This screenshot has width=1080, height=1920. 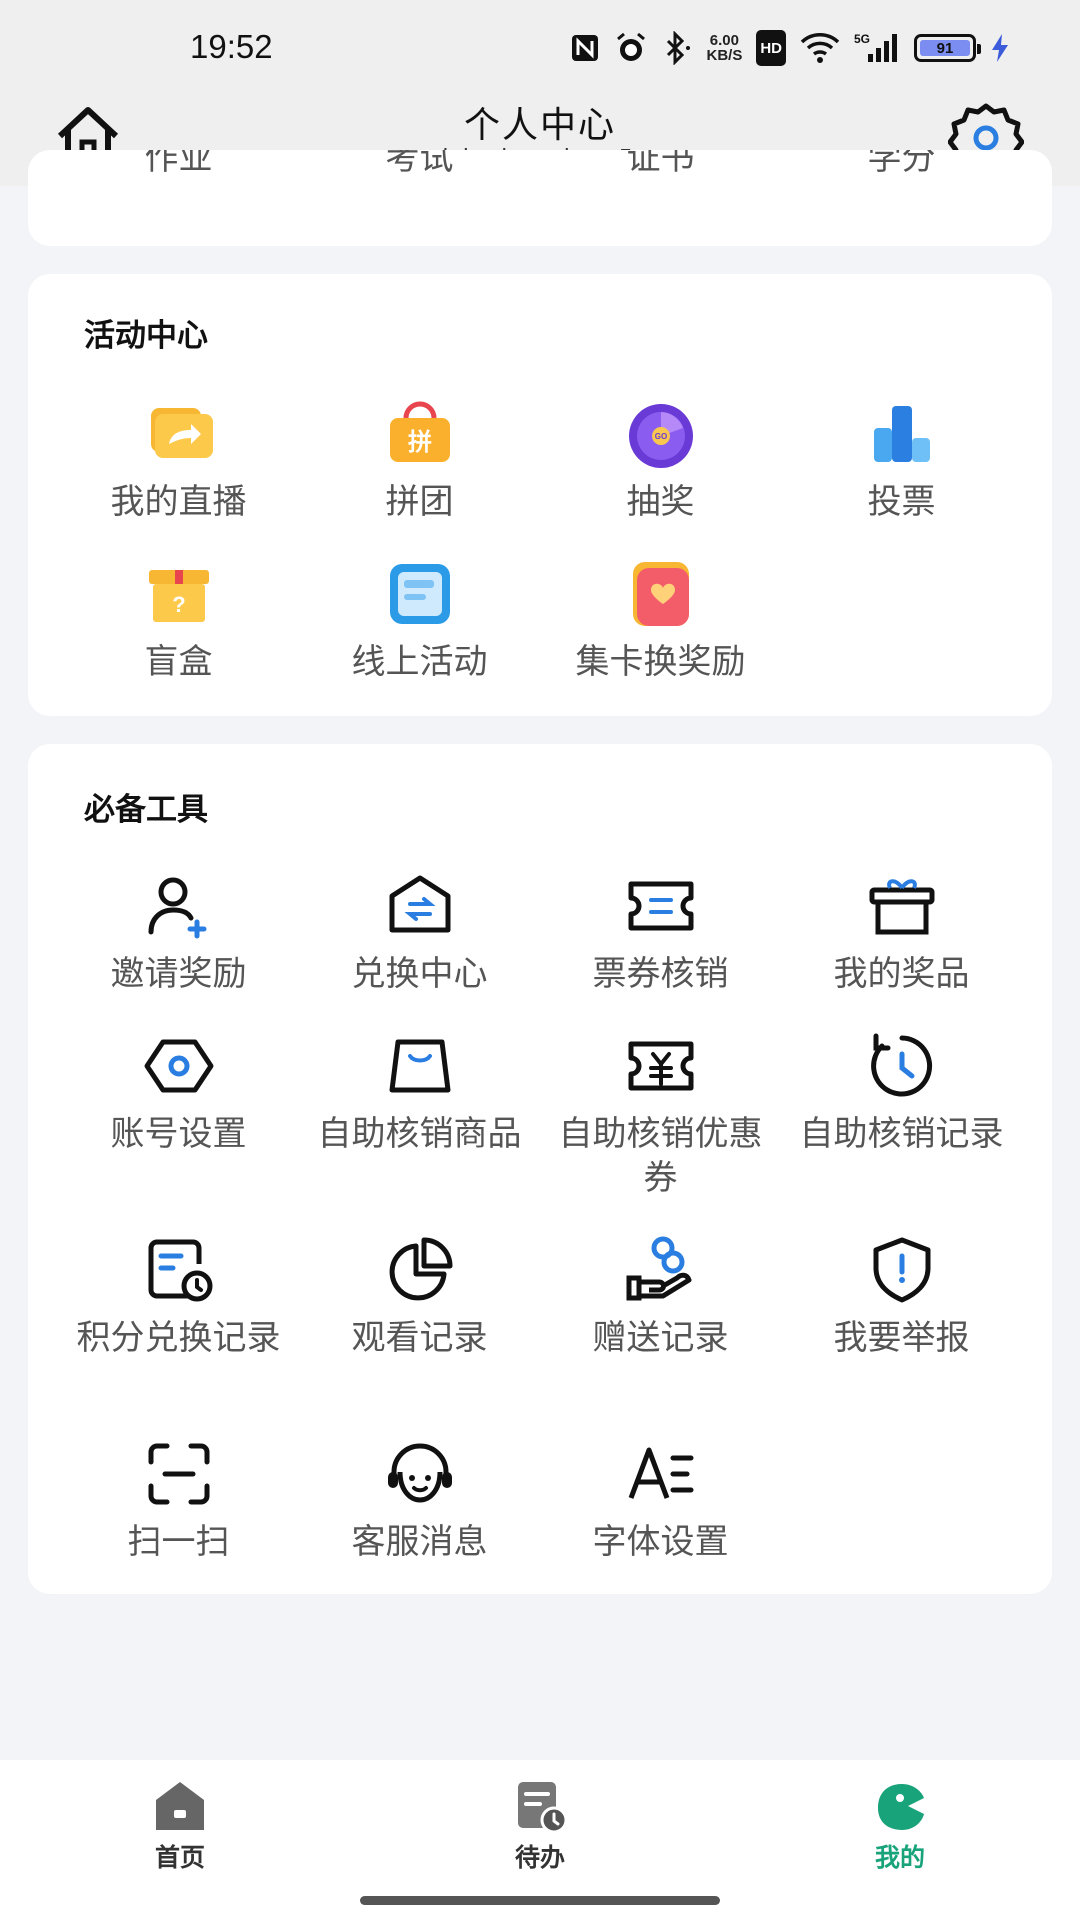 What do you see at coordinates (901, 974) in the screenshot?
I see `tool-label: 我的奖品` at bounding box center [901, 974].